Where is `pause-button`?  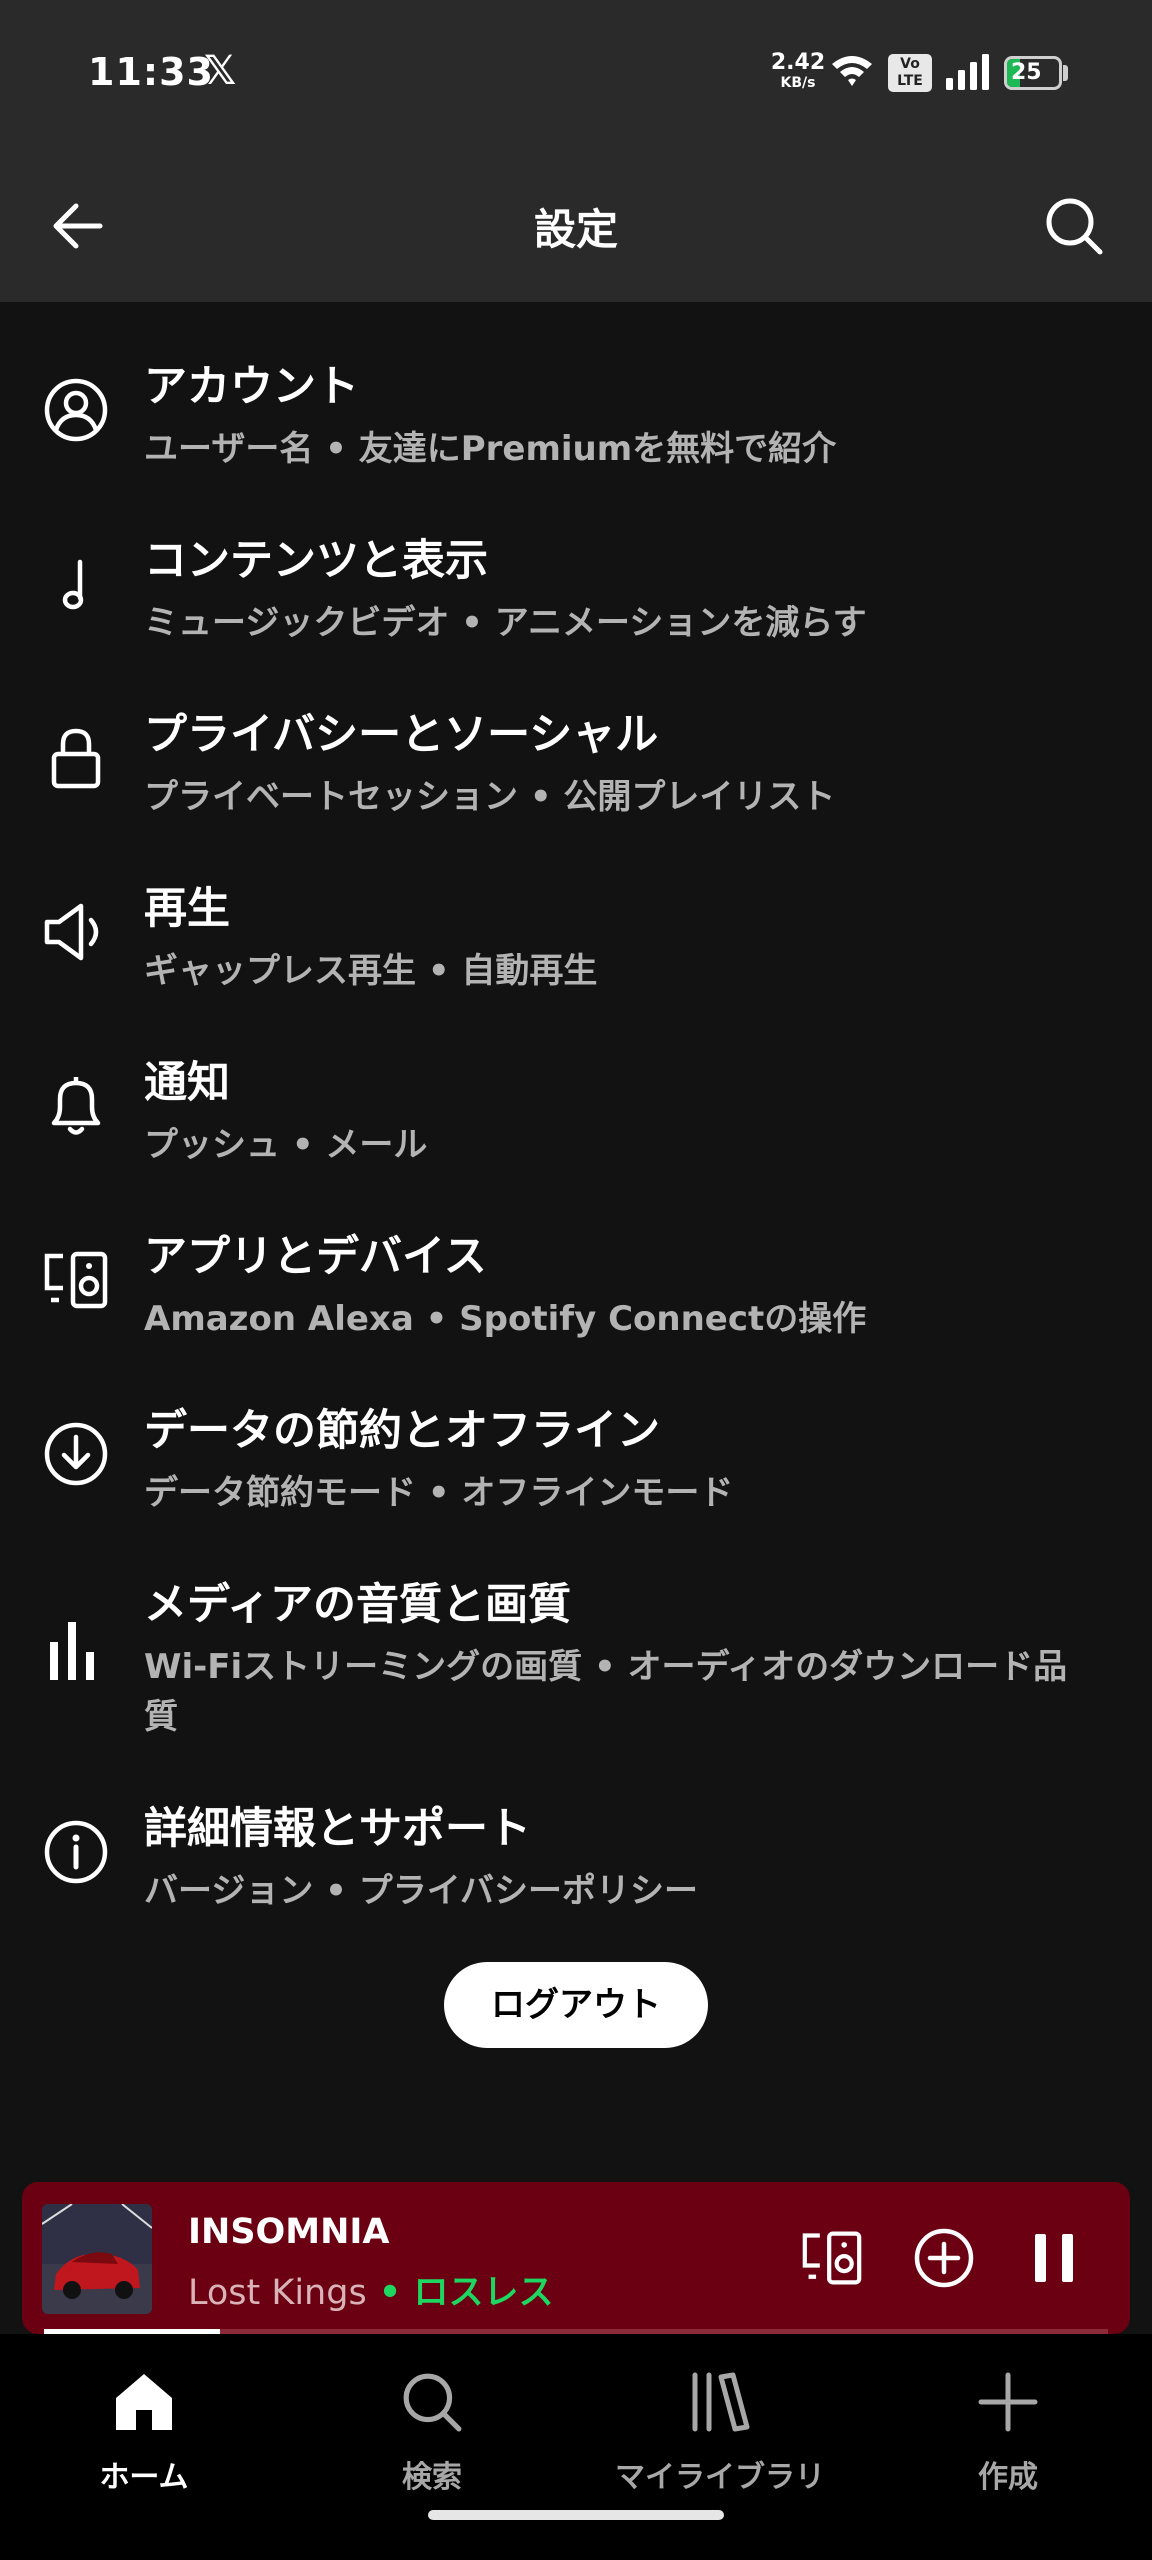 pause-button is located at coordinates (1054, 2258).